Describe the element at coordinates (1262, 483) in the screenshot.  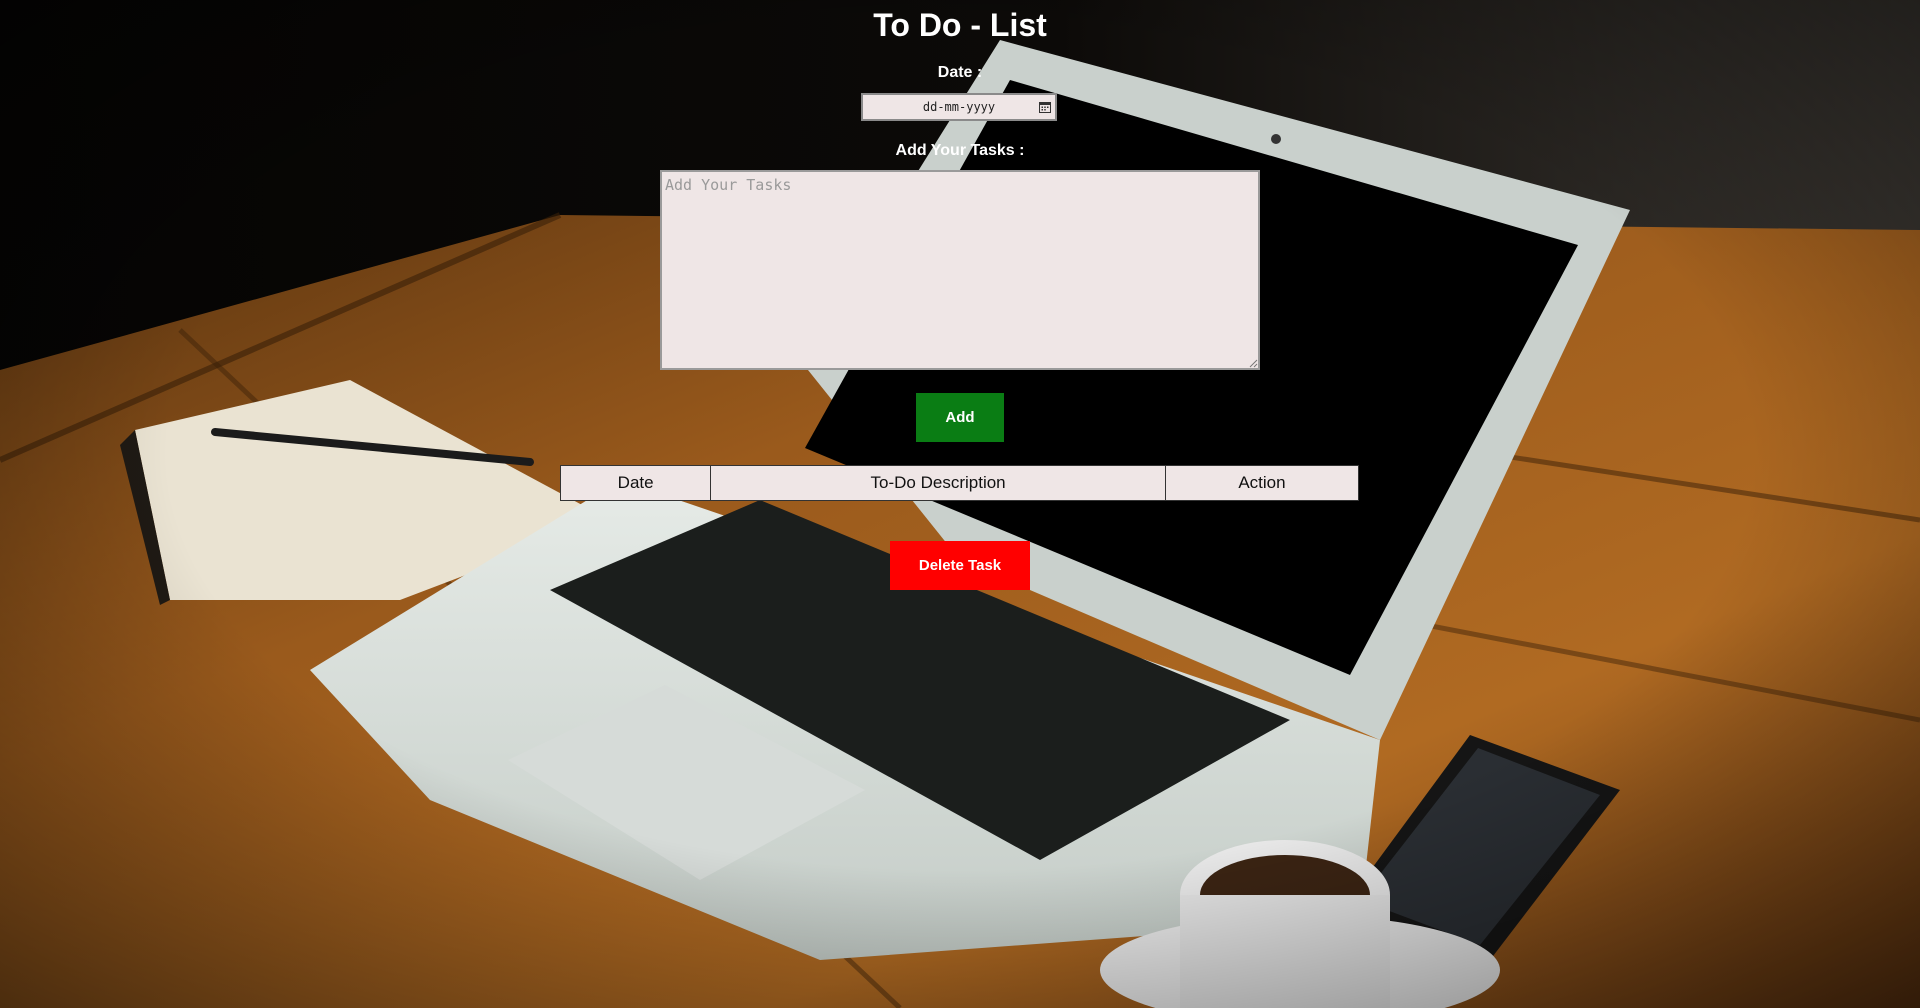
I see `column-header-action: Action` at that location.